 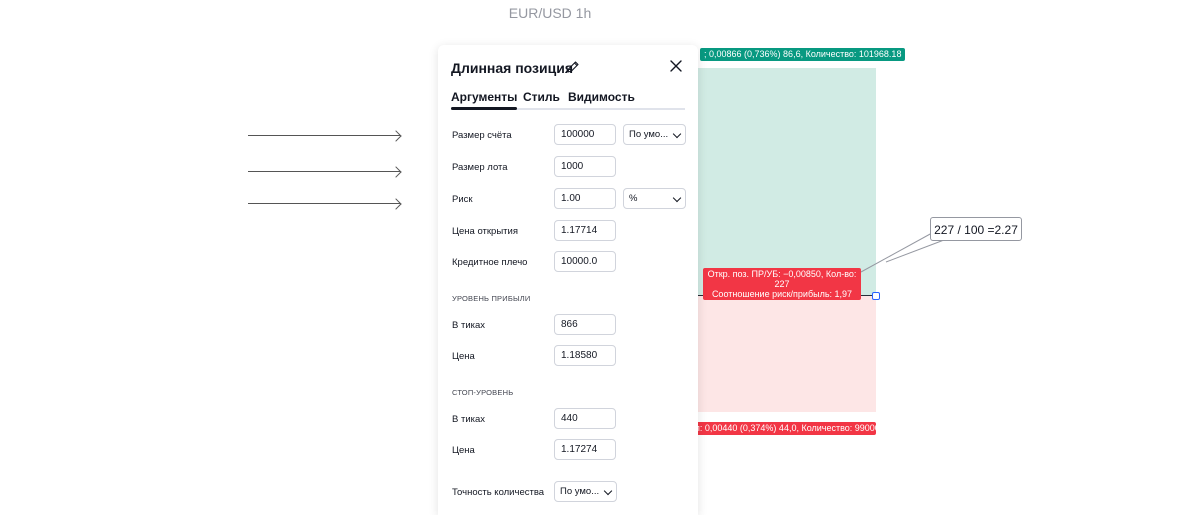 What do you see at coordinates (585, 230) in the screenshot?
I see `entry-price-input` at bounding box center [585, 230].